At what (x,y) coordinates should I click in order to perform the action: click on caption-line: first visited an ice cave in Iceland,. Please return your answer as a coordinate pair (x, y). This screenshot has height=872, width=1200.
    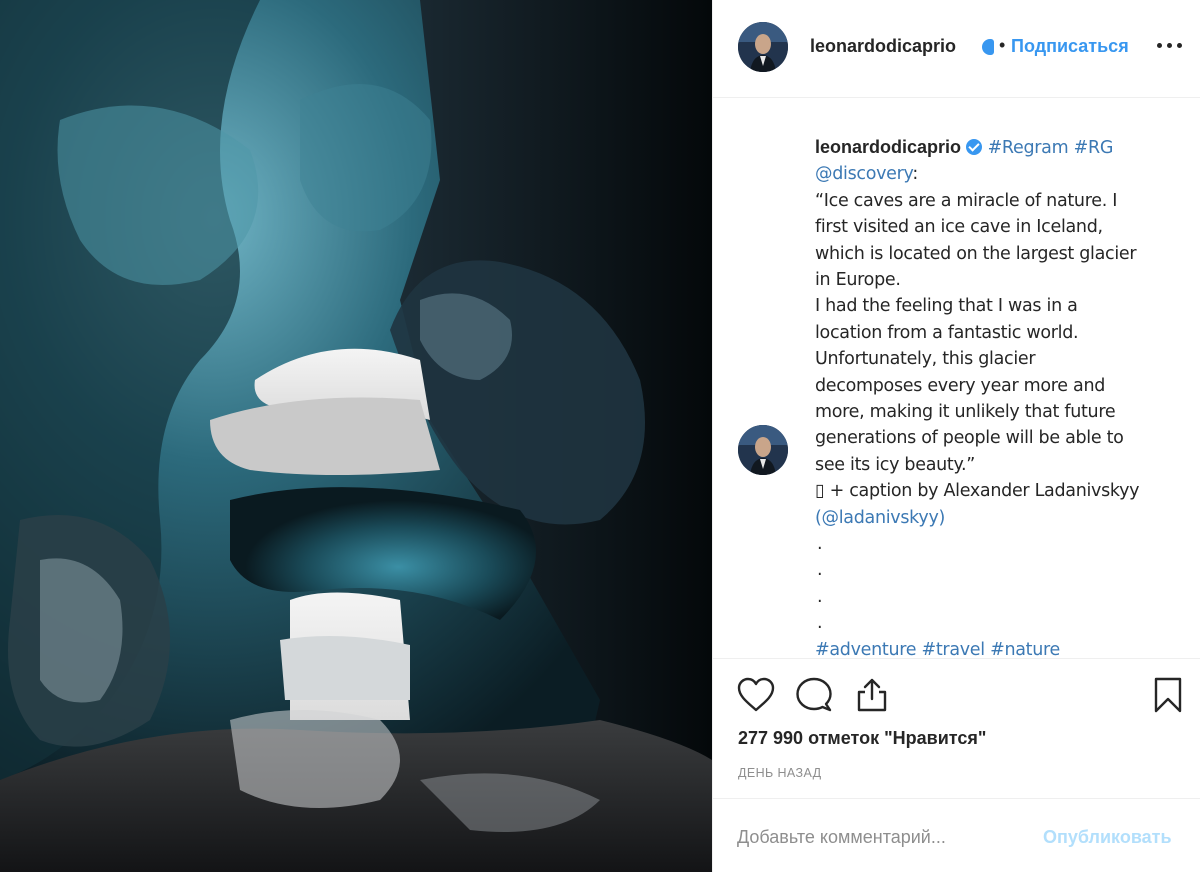
    Looking at the image, I should click on (959, 227).